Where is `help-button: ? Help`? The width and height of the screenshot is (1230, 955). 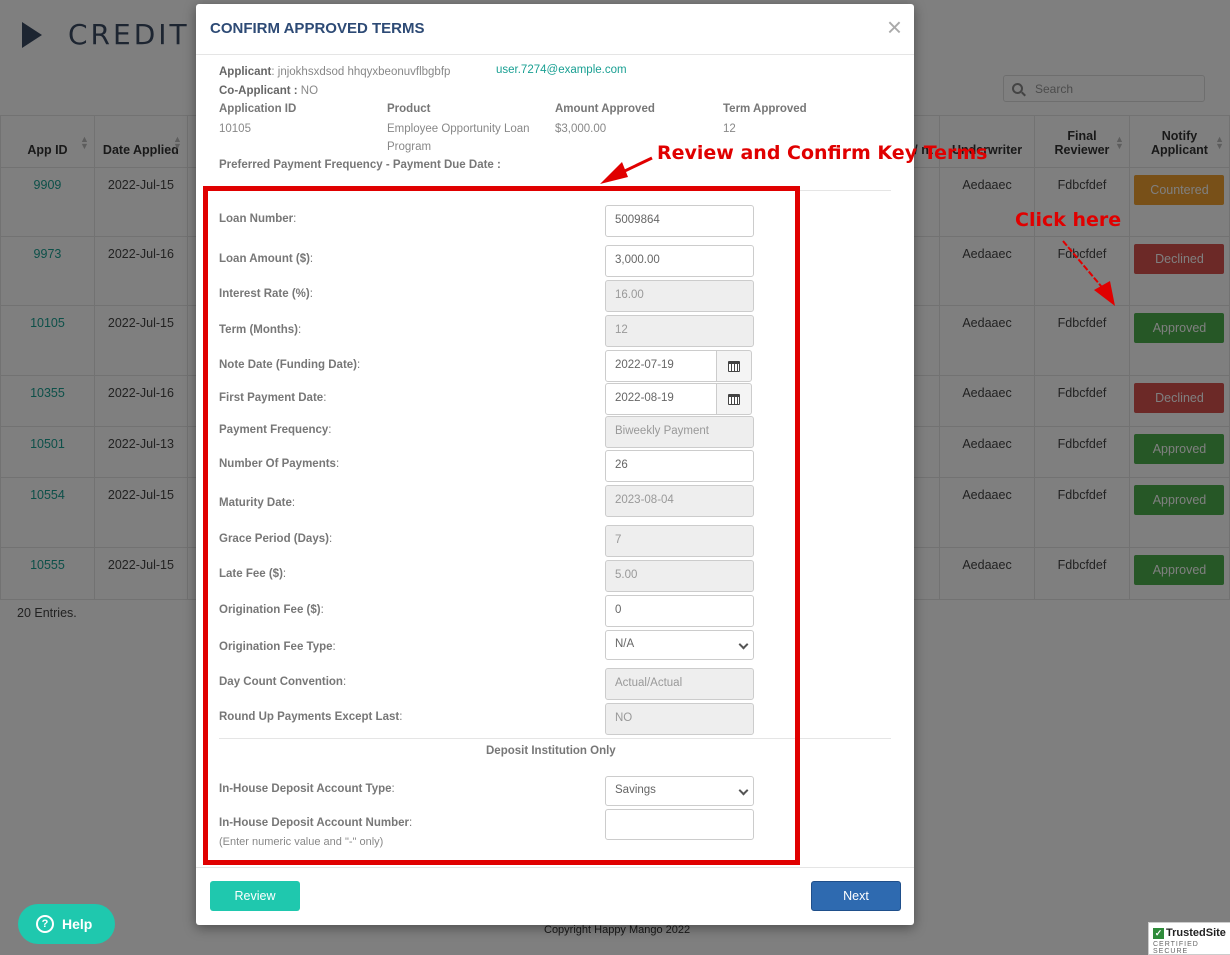 help-button: ? Help is located at coordinates (66, 924).